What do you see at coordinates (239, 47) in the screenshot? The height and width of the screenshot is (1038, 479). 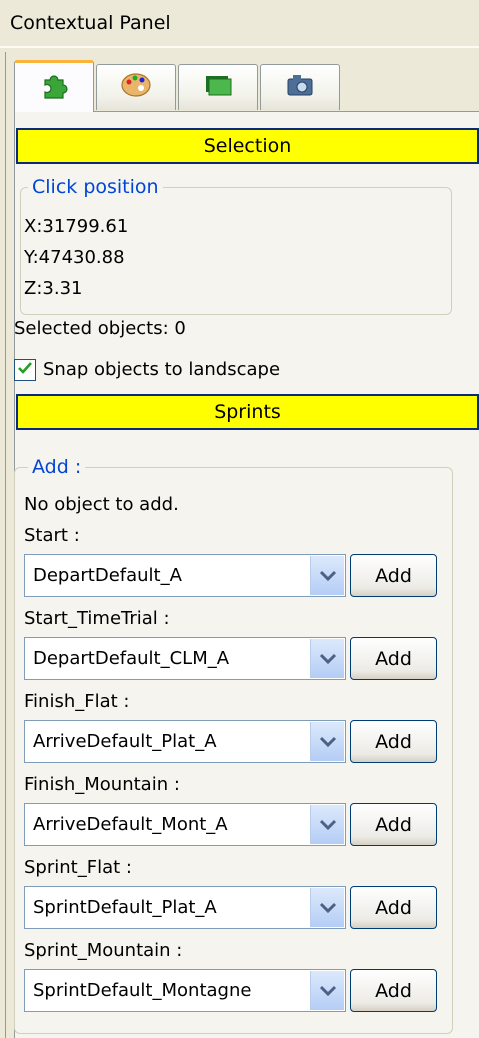 I see `title-divider` at bounding box center [239, 47].